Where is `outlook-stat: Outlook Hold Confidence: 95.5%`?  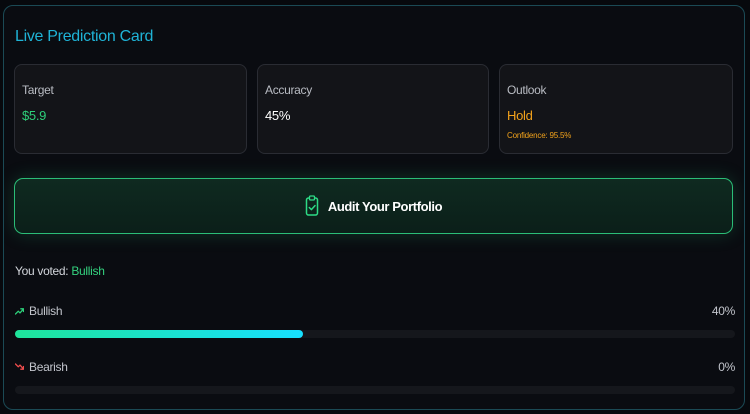 outlook-stat: Outlook Hold Confidence: 95.5% is located at coordinates (616, 109).